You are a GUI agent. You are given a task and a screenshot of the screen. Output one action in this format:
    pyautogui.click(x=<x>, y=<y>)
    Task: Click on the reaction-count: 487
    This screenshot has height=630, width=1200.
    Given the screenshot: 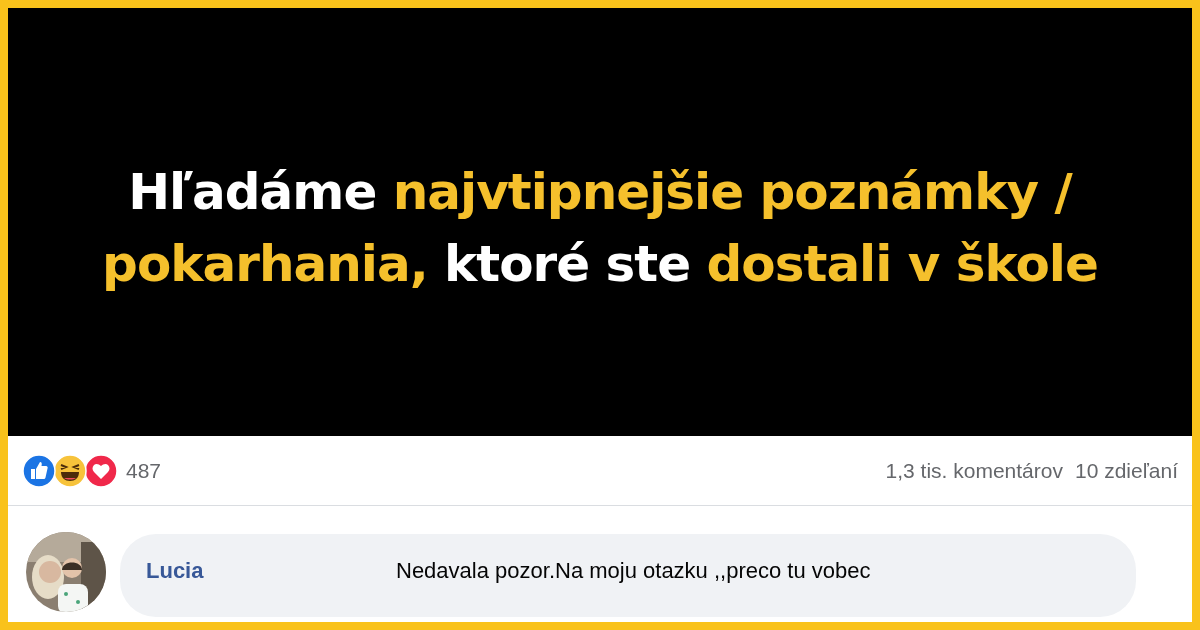 What is the action you would take?
    pyautogui.click(x=144, y=470)
    